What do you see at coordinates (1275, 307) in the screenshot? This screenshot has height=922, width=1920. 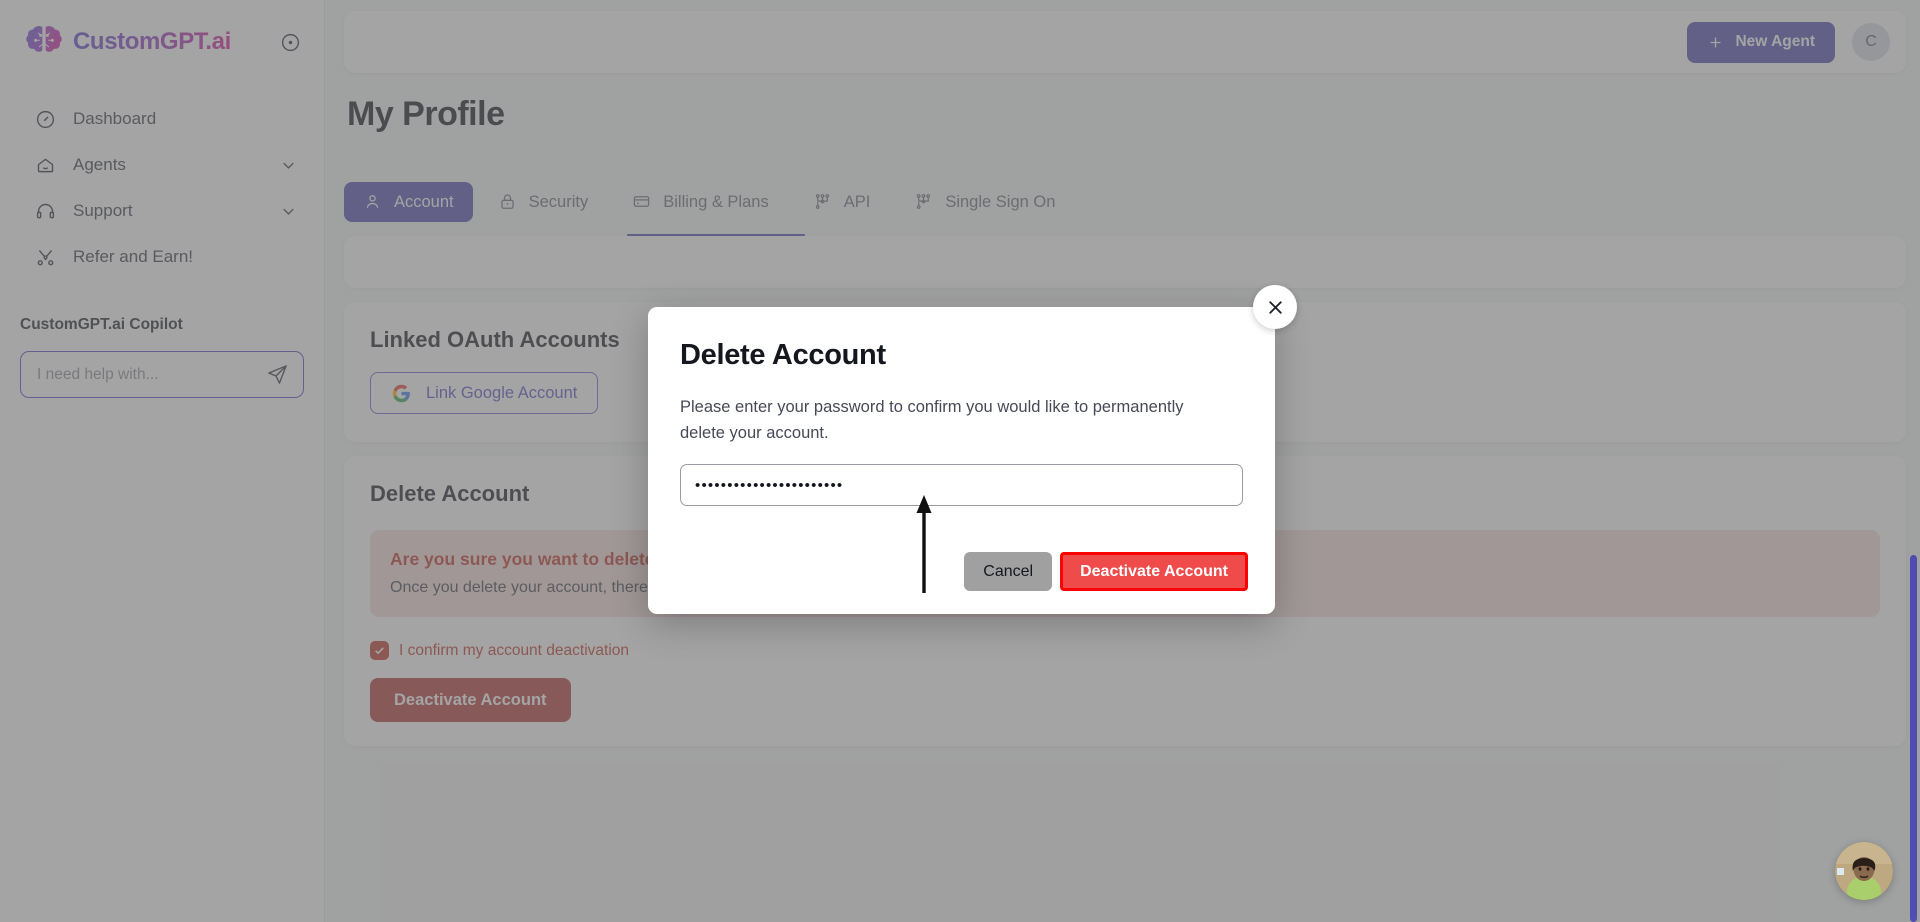 I see `close-icon` at bounding box center [1275, 307].